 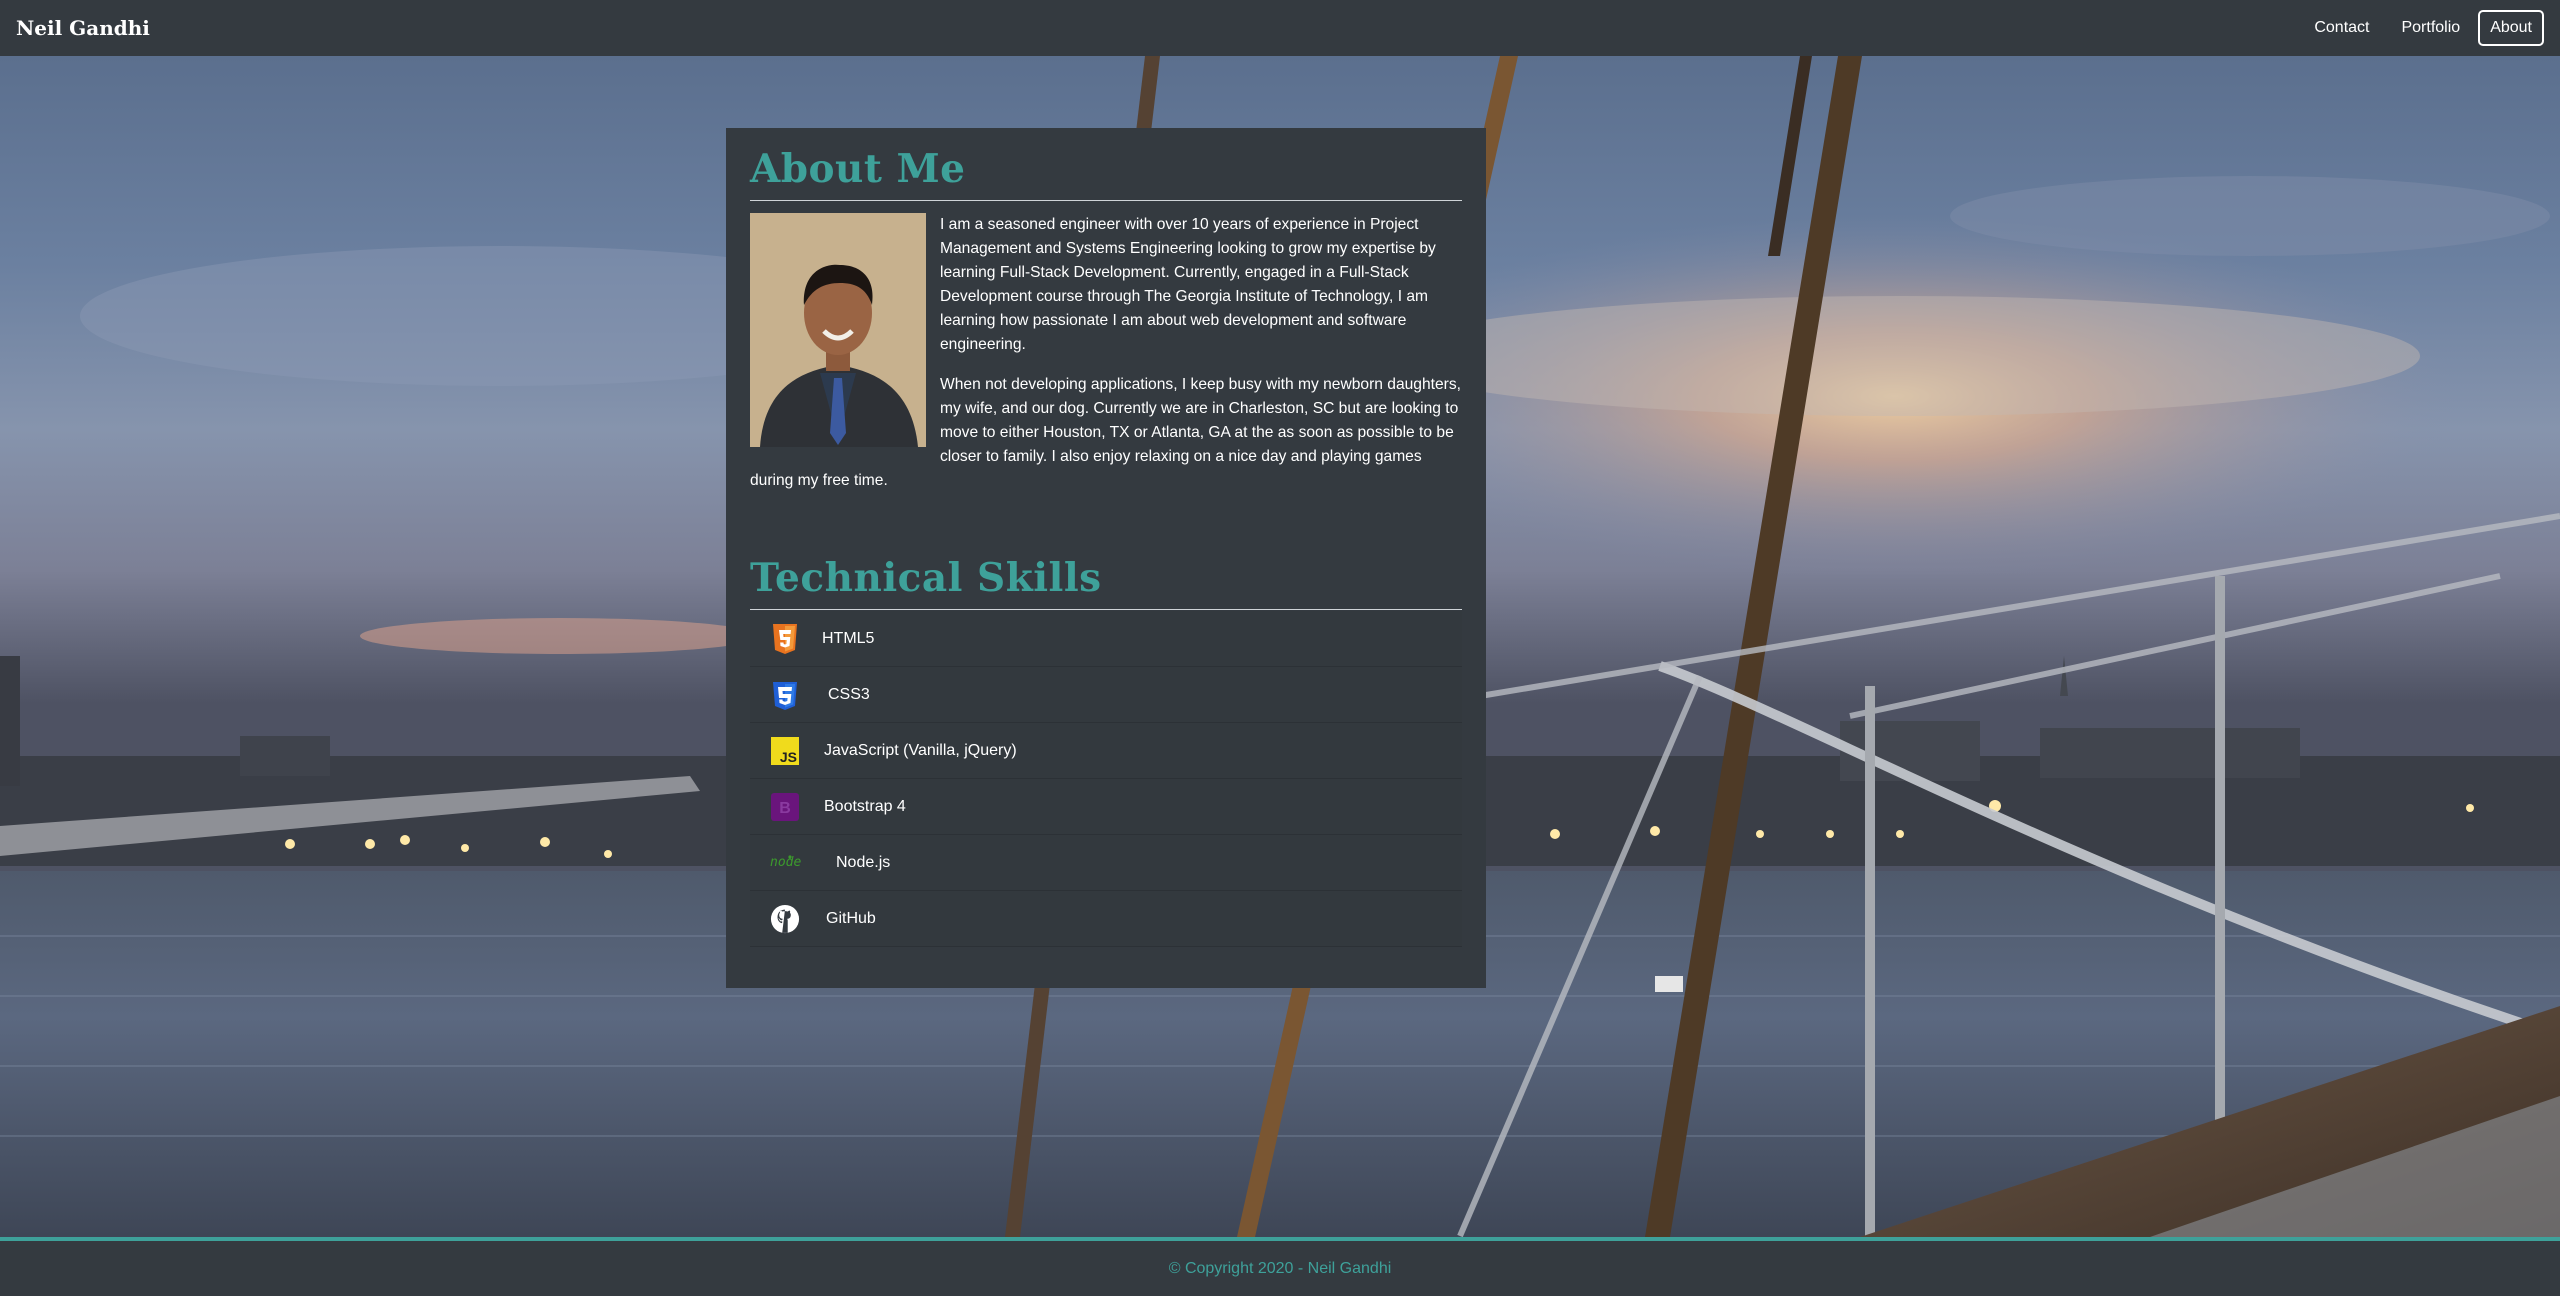 What do you see at coordinates (1106, 919) in the screenshot?
I see `skill-item-github: GitHub` at bounding box center [1106, 919].